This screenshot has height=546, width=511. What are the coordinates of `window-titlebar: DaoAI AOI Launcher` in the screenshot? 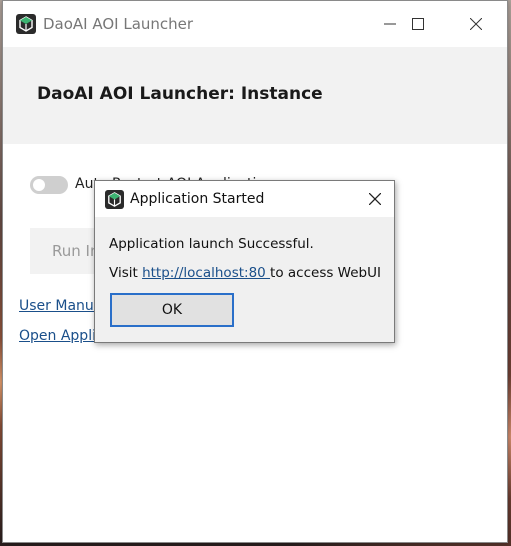 It's located at (255, 24).